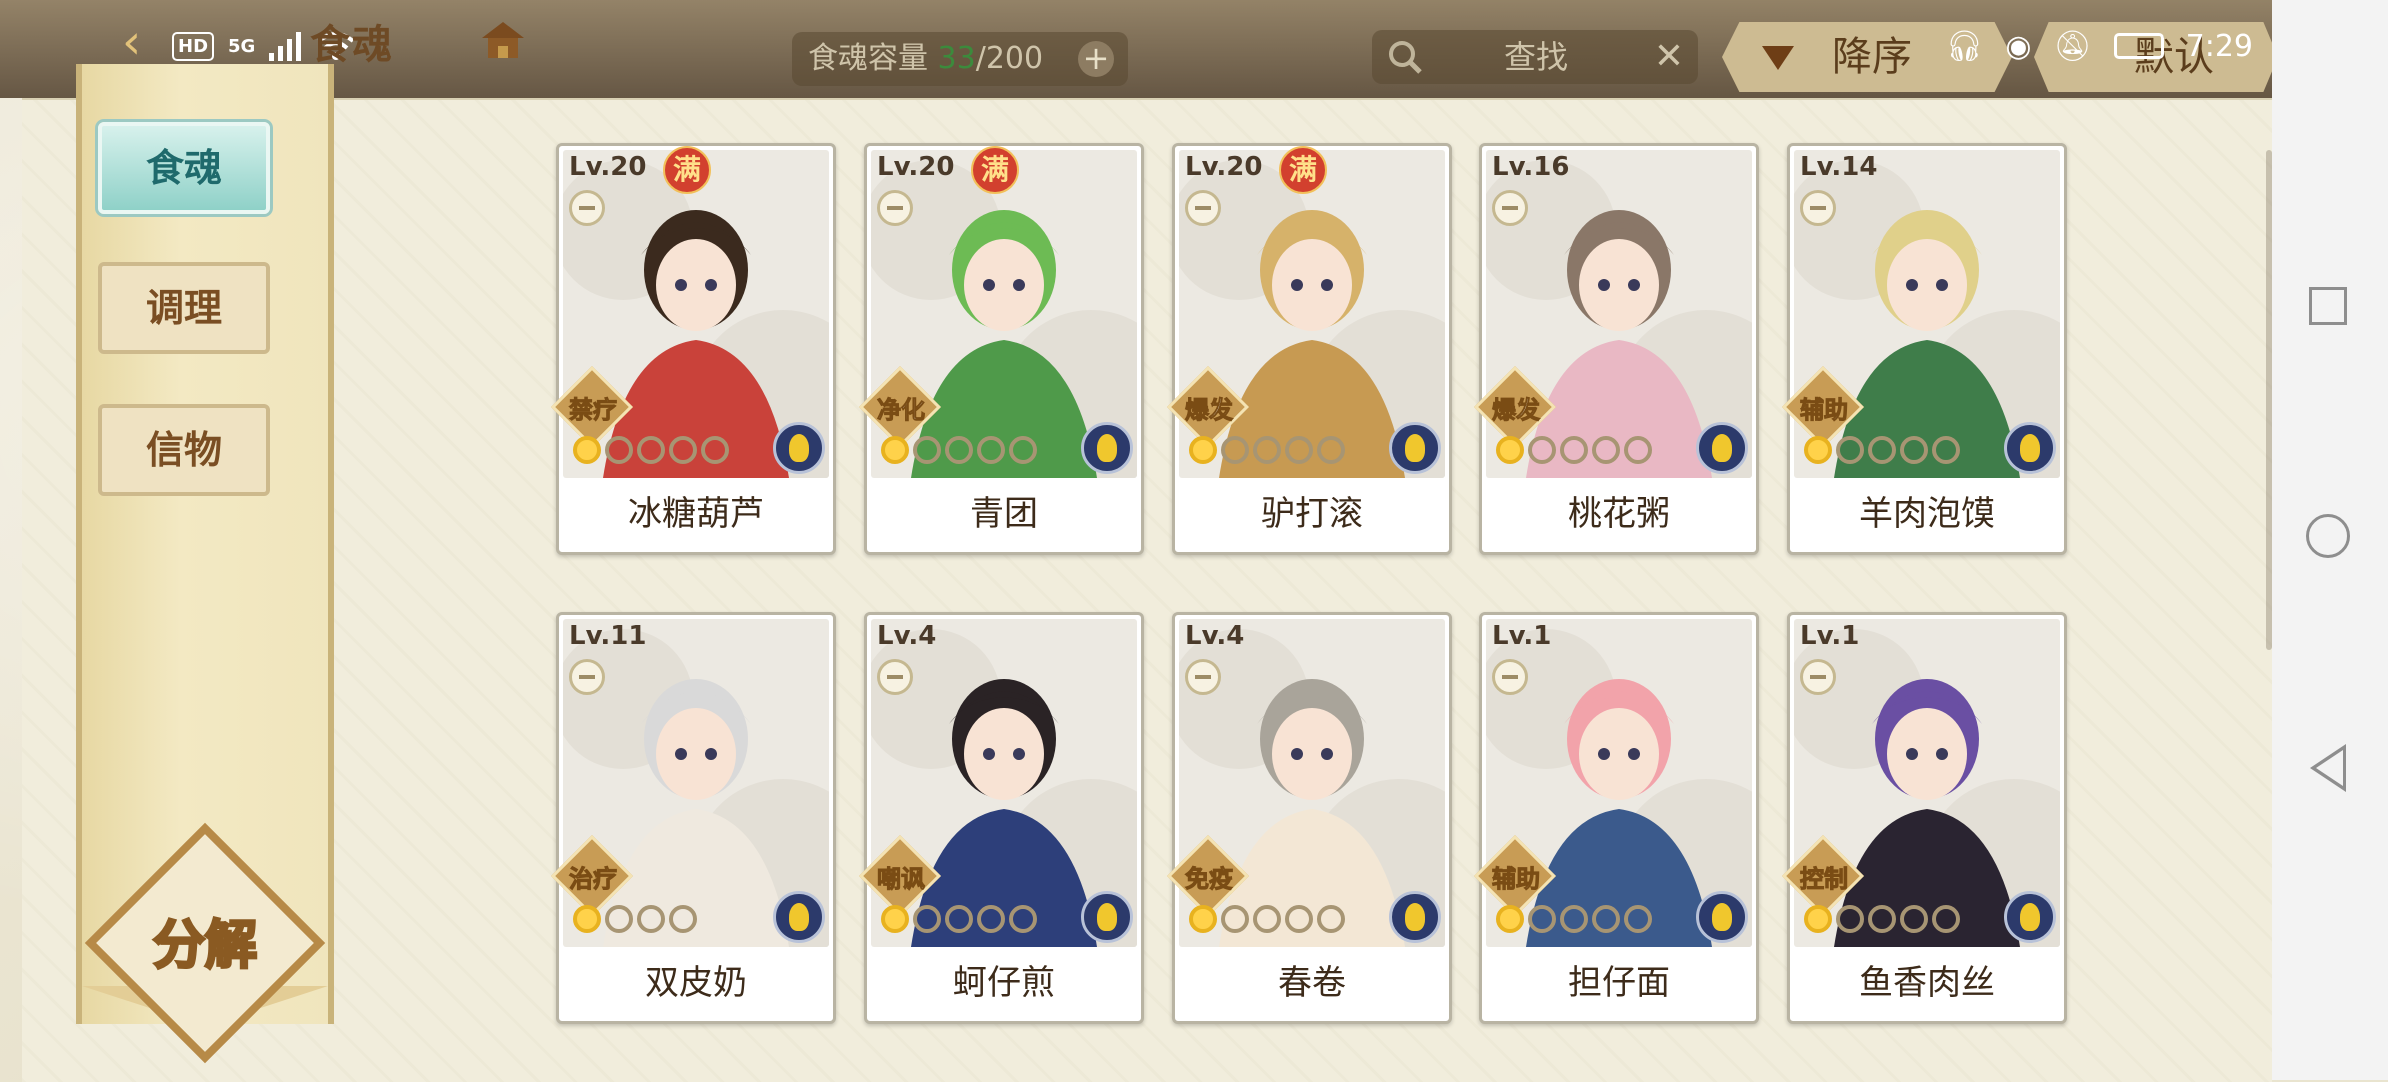 This screenshot has width=2388, height=1082. Describe the element at coordinates (901, 879) in the screenshot. I see `role-label: 嘲讽` at that location.